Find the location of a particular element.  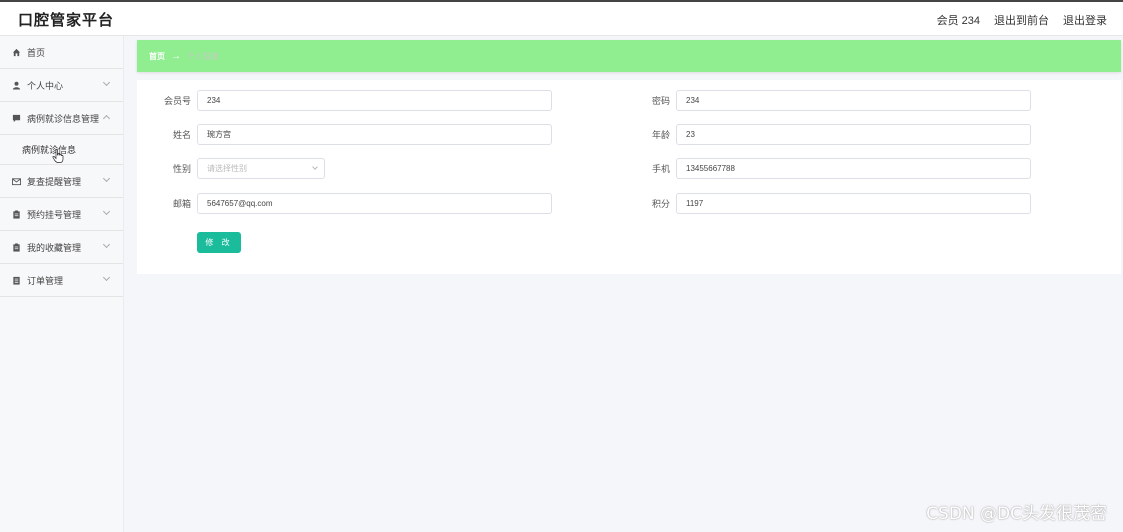

gender-placeholder: 请选择性别 is located at coordinates (227, 168).